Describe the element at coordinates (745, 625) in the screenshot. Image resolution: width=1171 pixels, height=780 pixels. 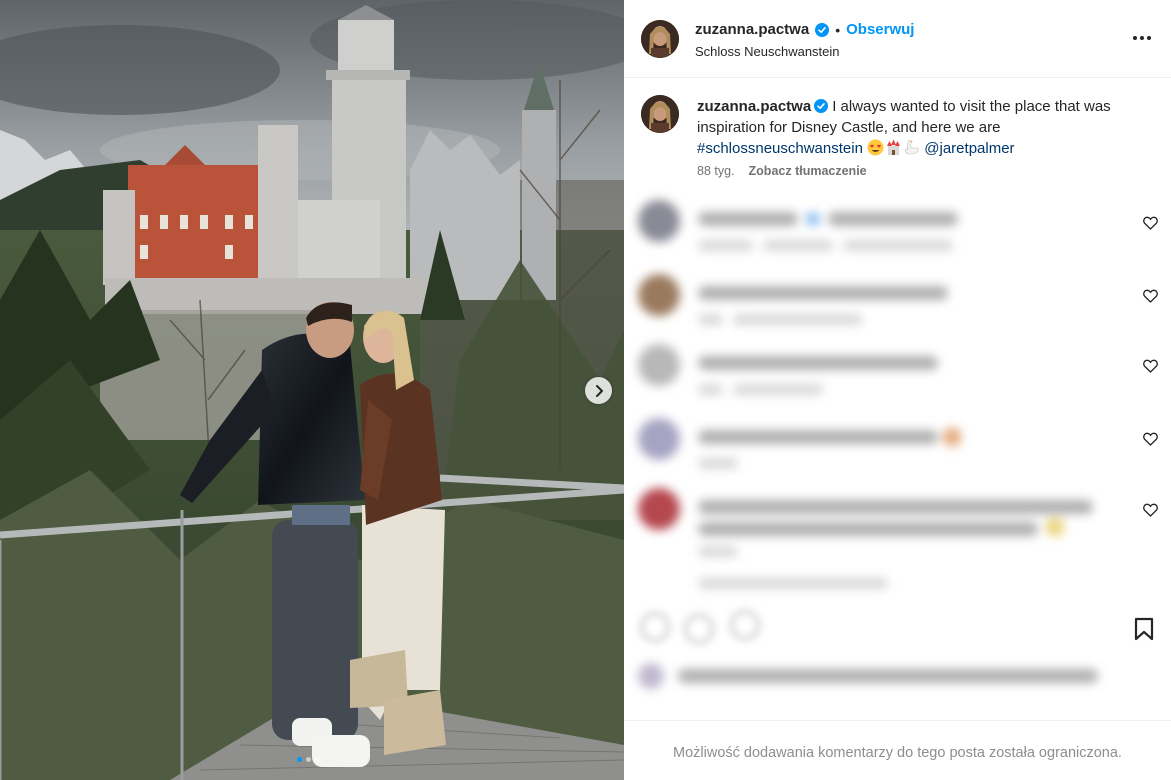
I see `share-icon` at that location.